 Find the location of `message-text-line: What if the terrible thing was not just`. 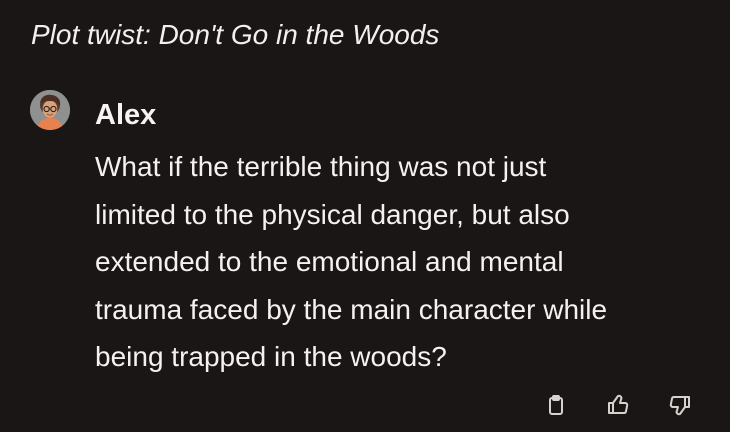

message-text-line: What if the terrible thing was not just is located at coordinates (321, 166).